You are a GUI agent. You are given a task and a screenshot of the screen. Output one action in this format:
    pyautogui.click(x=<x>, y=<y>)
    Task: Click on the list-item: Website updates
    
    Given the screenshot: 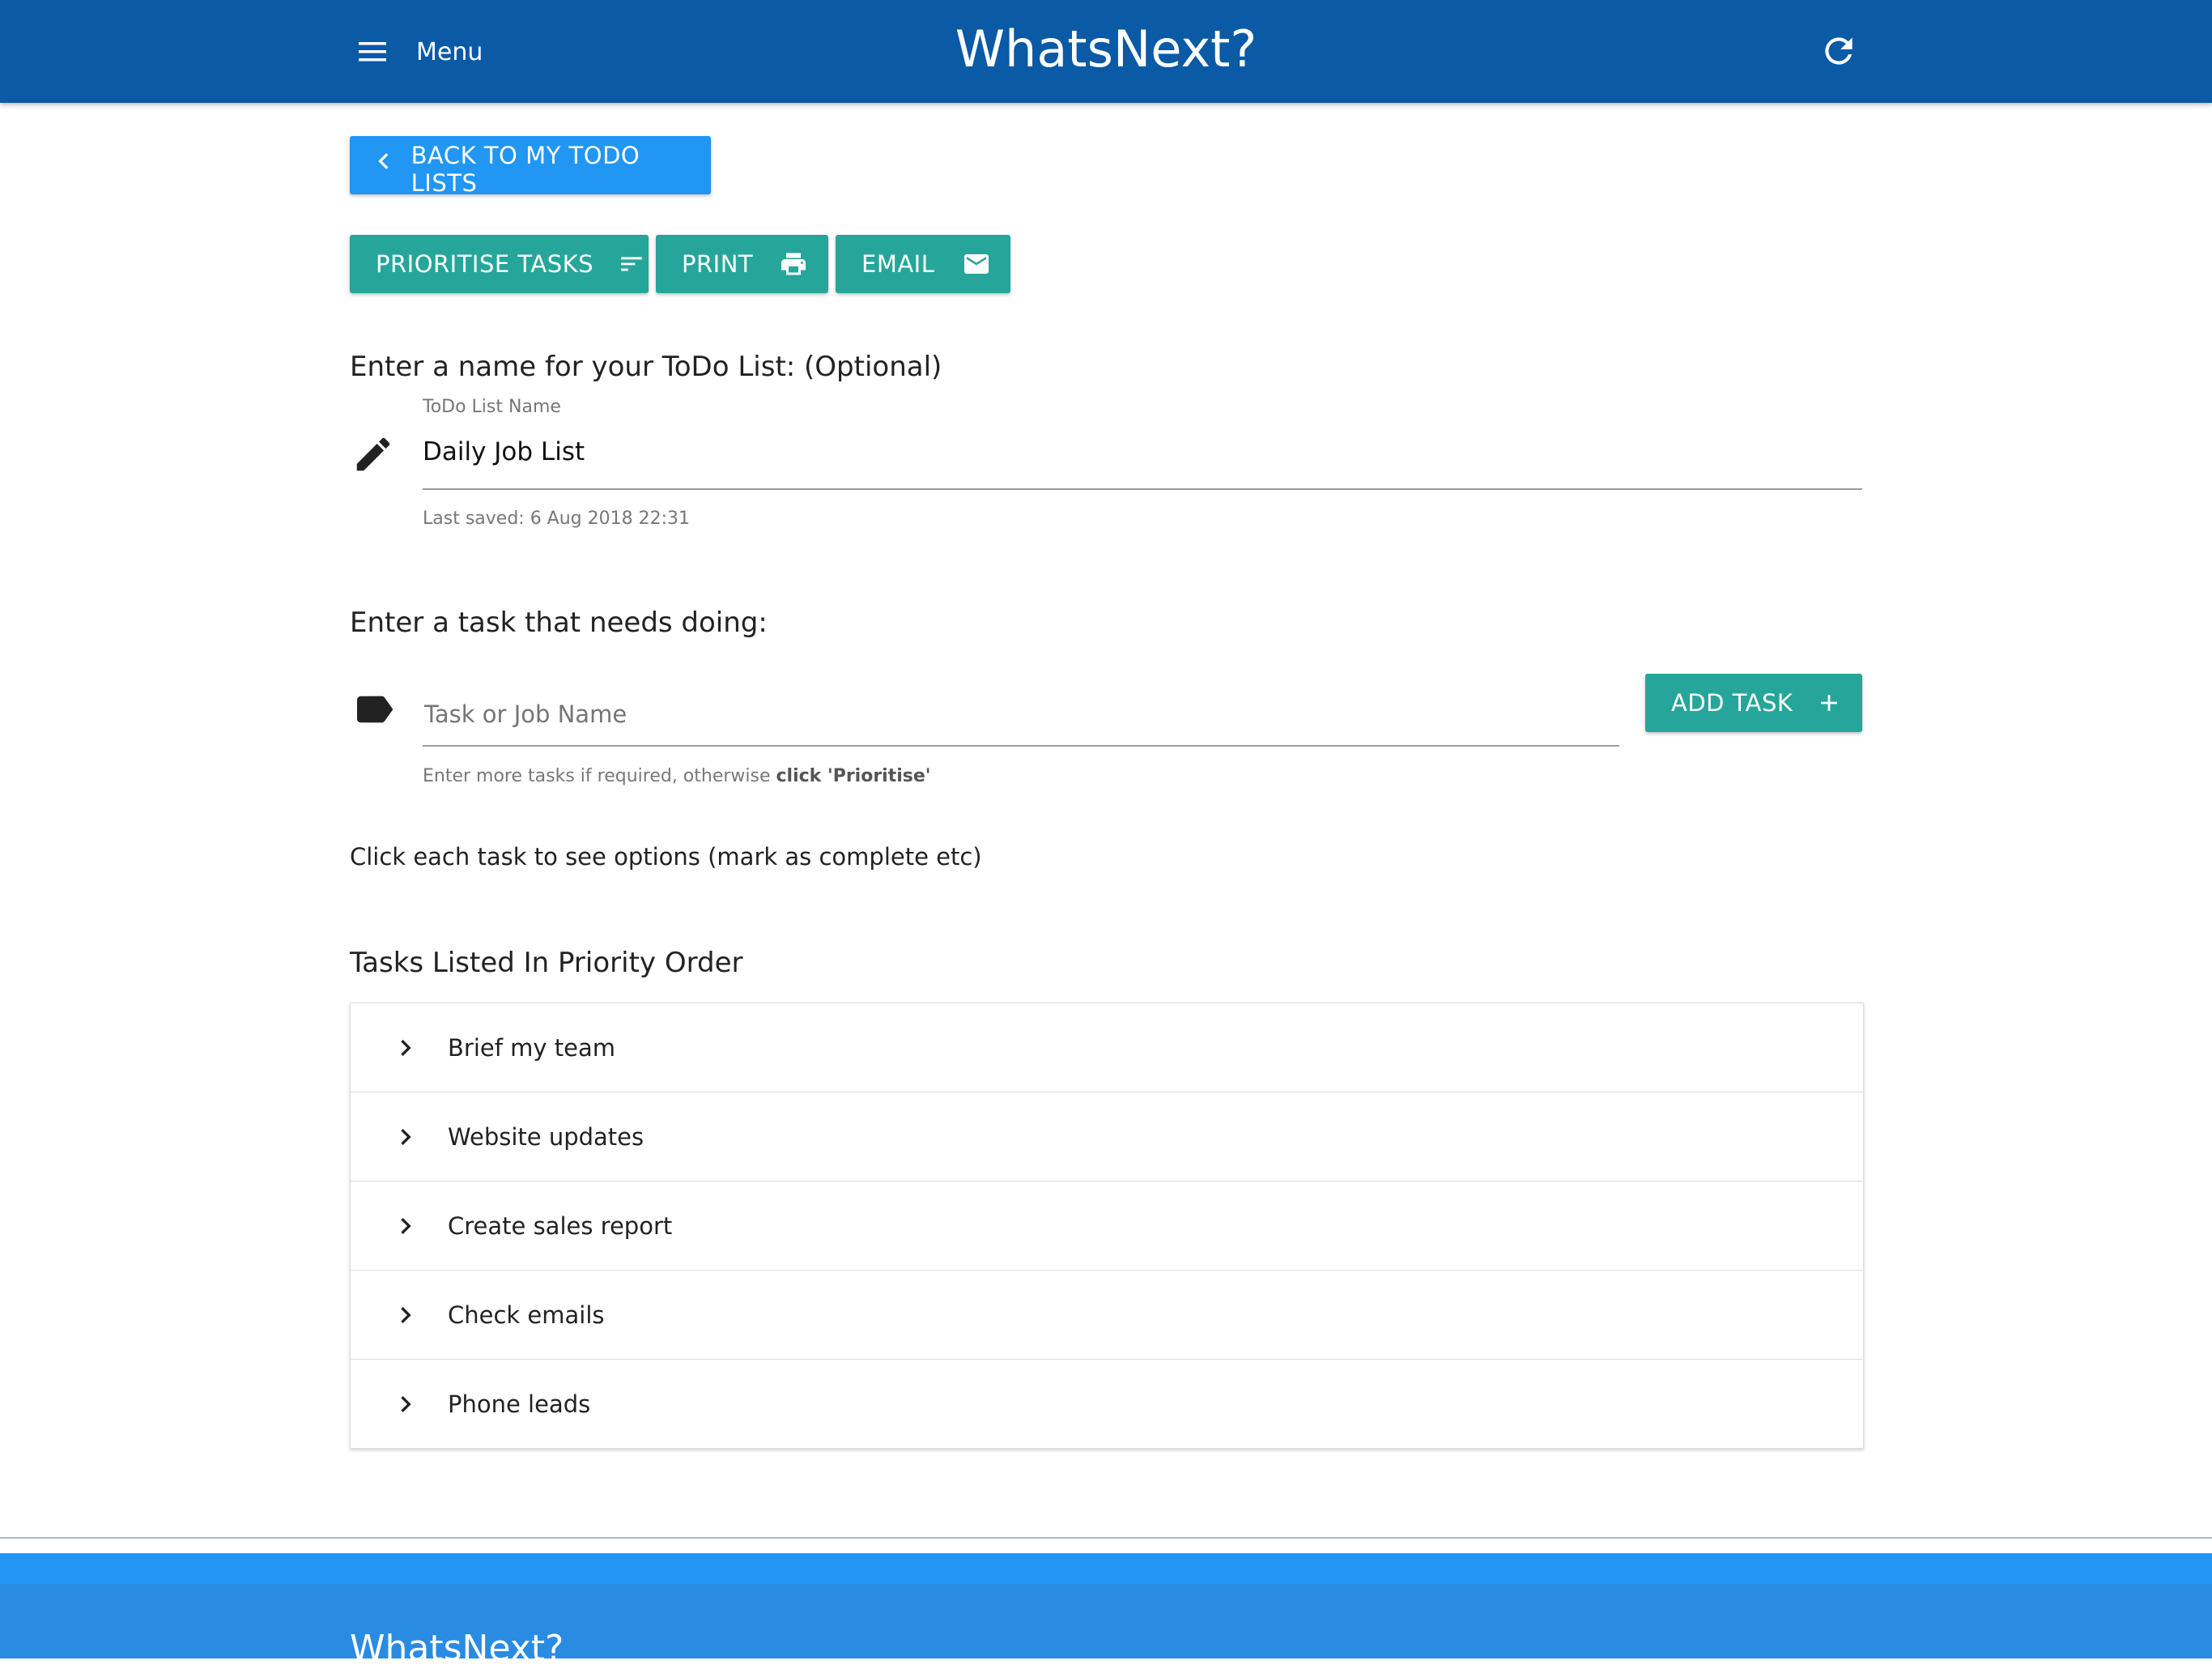 What is the action you would take?
    pyautogui.click(x=1107, y=1136)
    